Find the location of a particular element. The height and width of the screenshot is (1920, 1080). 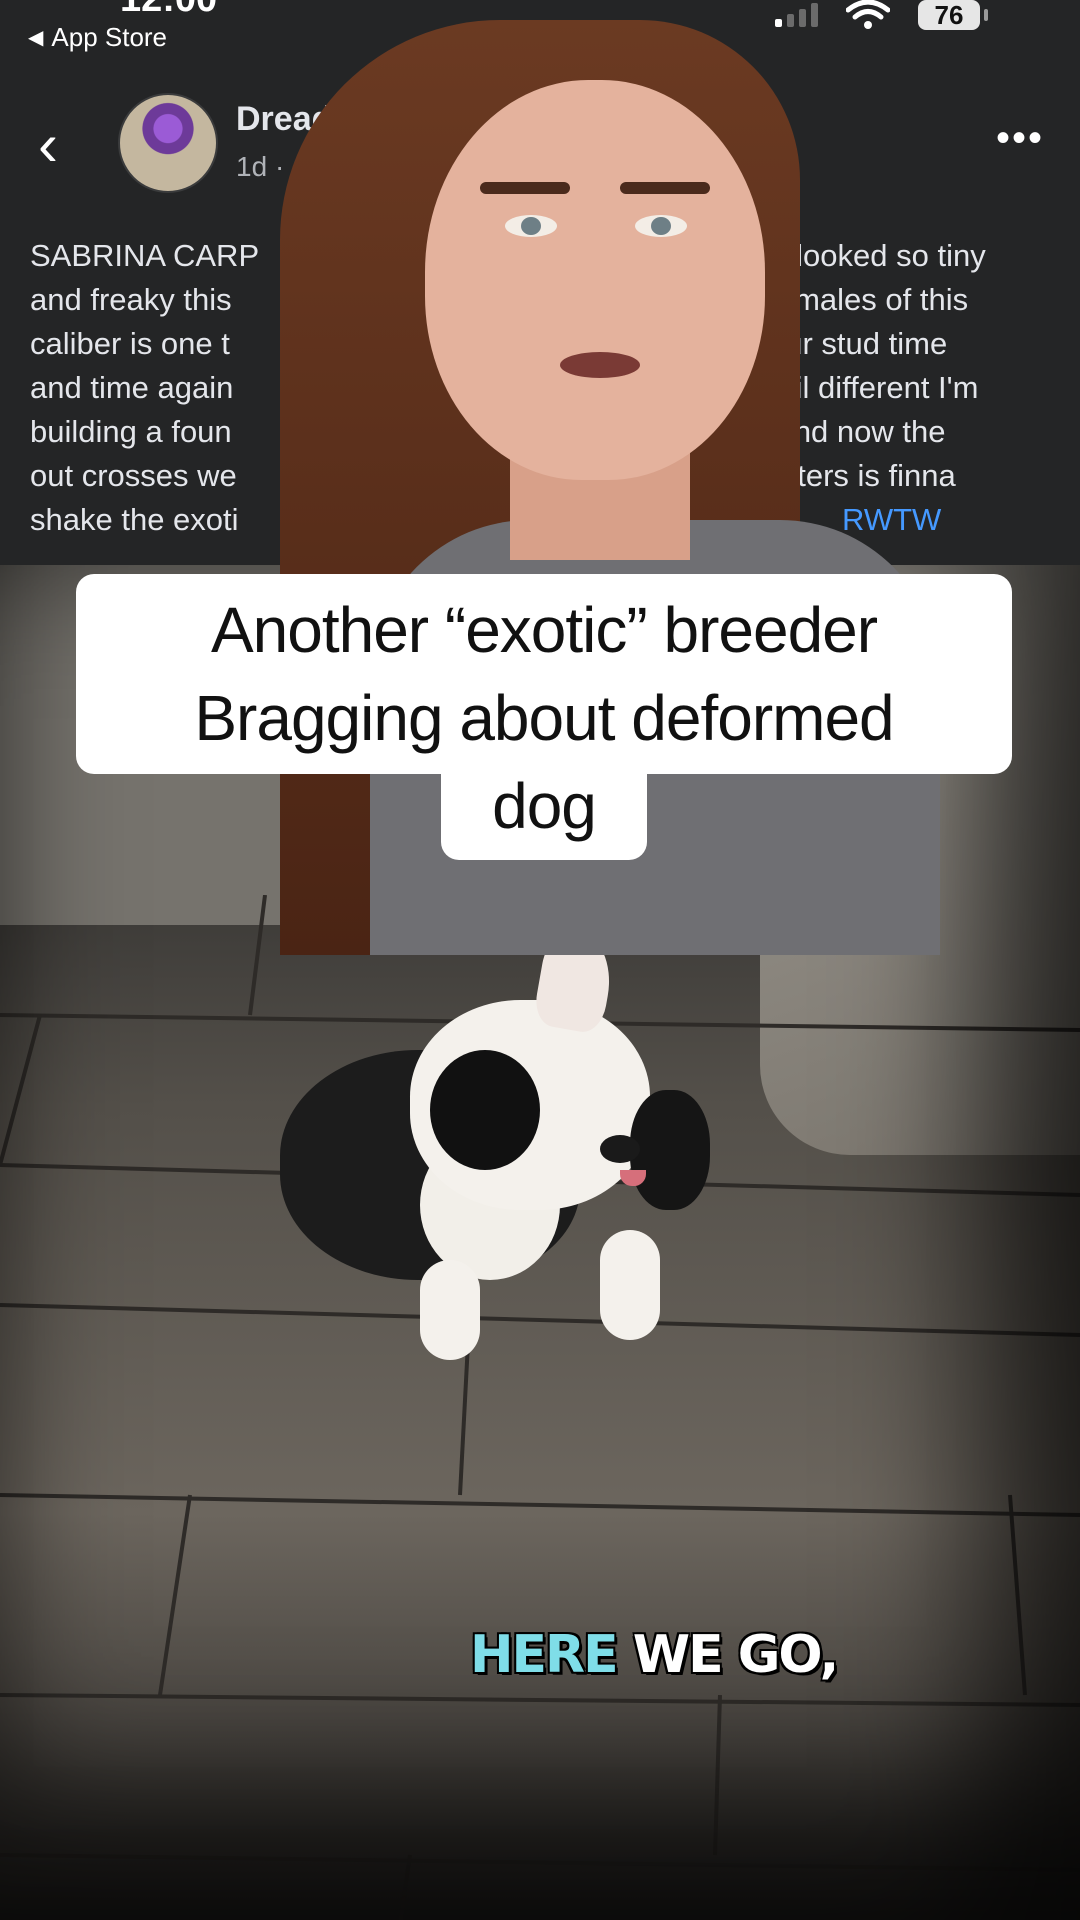

subtitle-rest: WE GO, is located at coordinates (735, 1655).